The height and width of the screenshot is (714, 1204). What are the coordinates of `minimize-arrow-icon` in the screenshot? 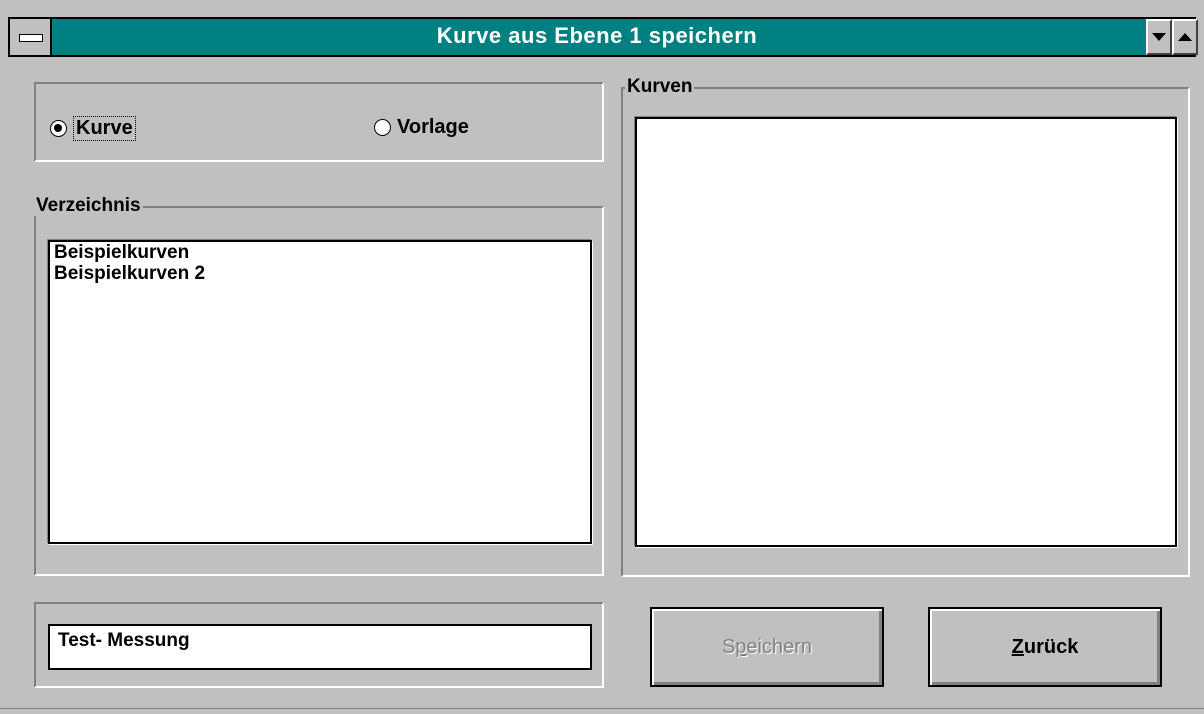 It's located at (1159, 37).